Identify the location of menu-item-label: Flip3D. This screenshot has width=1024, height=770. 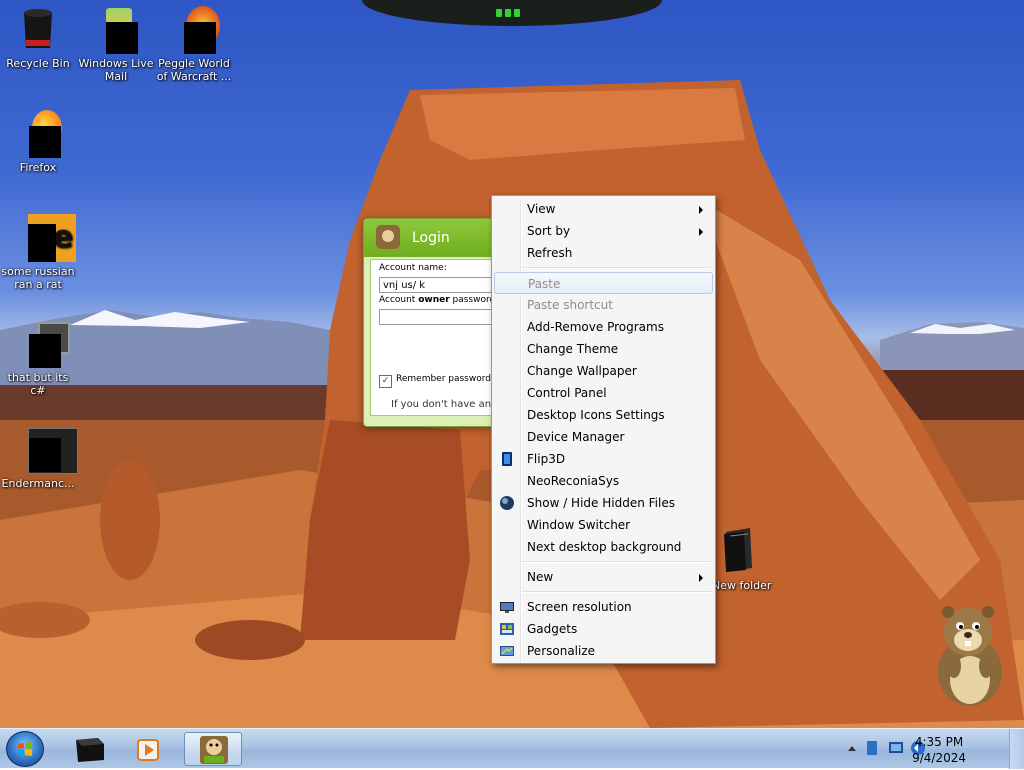
(546, 459).